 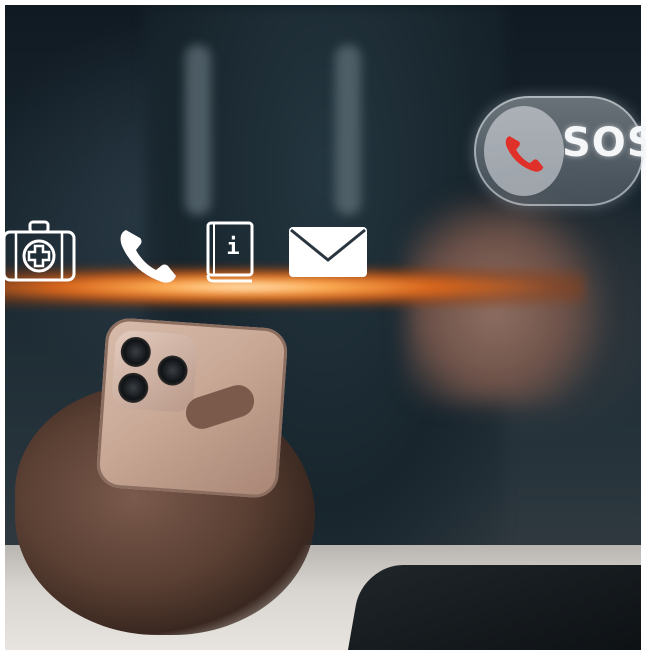 I want to click on hoodie-string-left, so click(x=198, y=130).